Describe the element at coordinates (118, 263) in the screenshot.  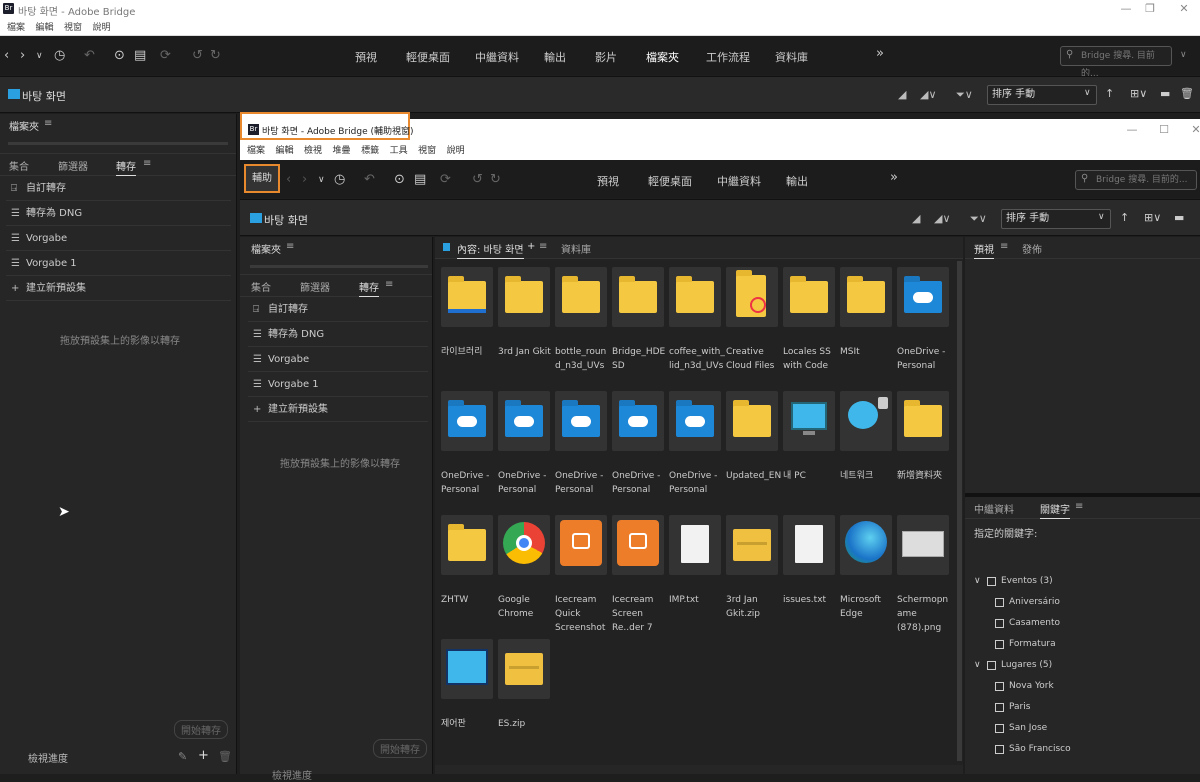
I see `preset-vorgabe-1: ☰ Vorgabe 1` at that location.